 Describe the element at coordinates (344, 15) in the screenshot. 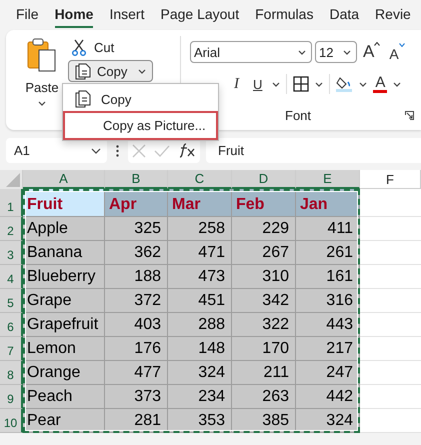

I see `ribbon-tab: Data` at that location.